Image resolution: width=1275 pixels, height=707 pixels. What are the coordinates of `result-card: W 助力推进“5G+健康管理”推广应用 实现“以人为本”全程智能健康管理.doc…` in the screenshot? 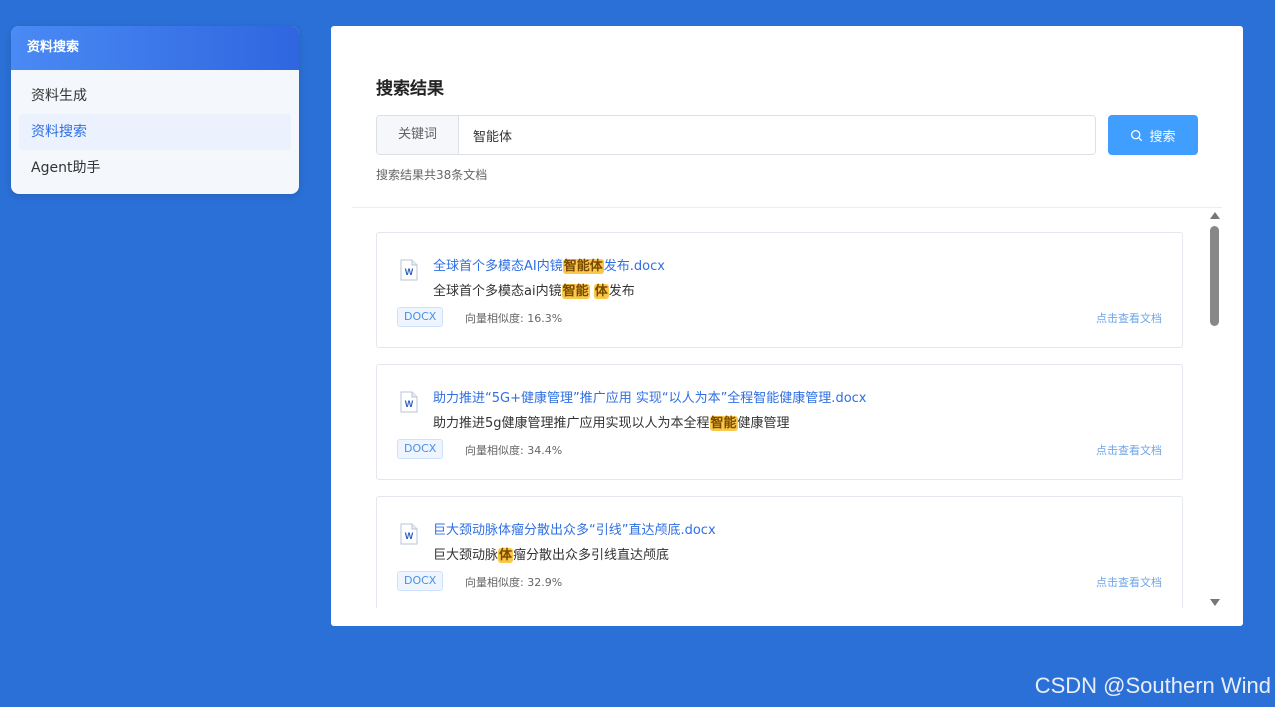 It's located at (779, 422).